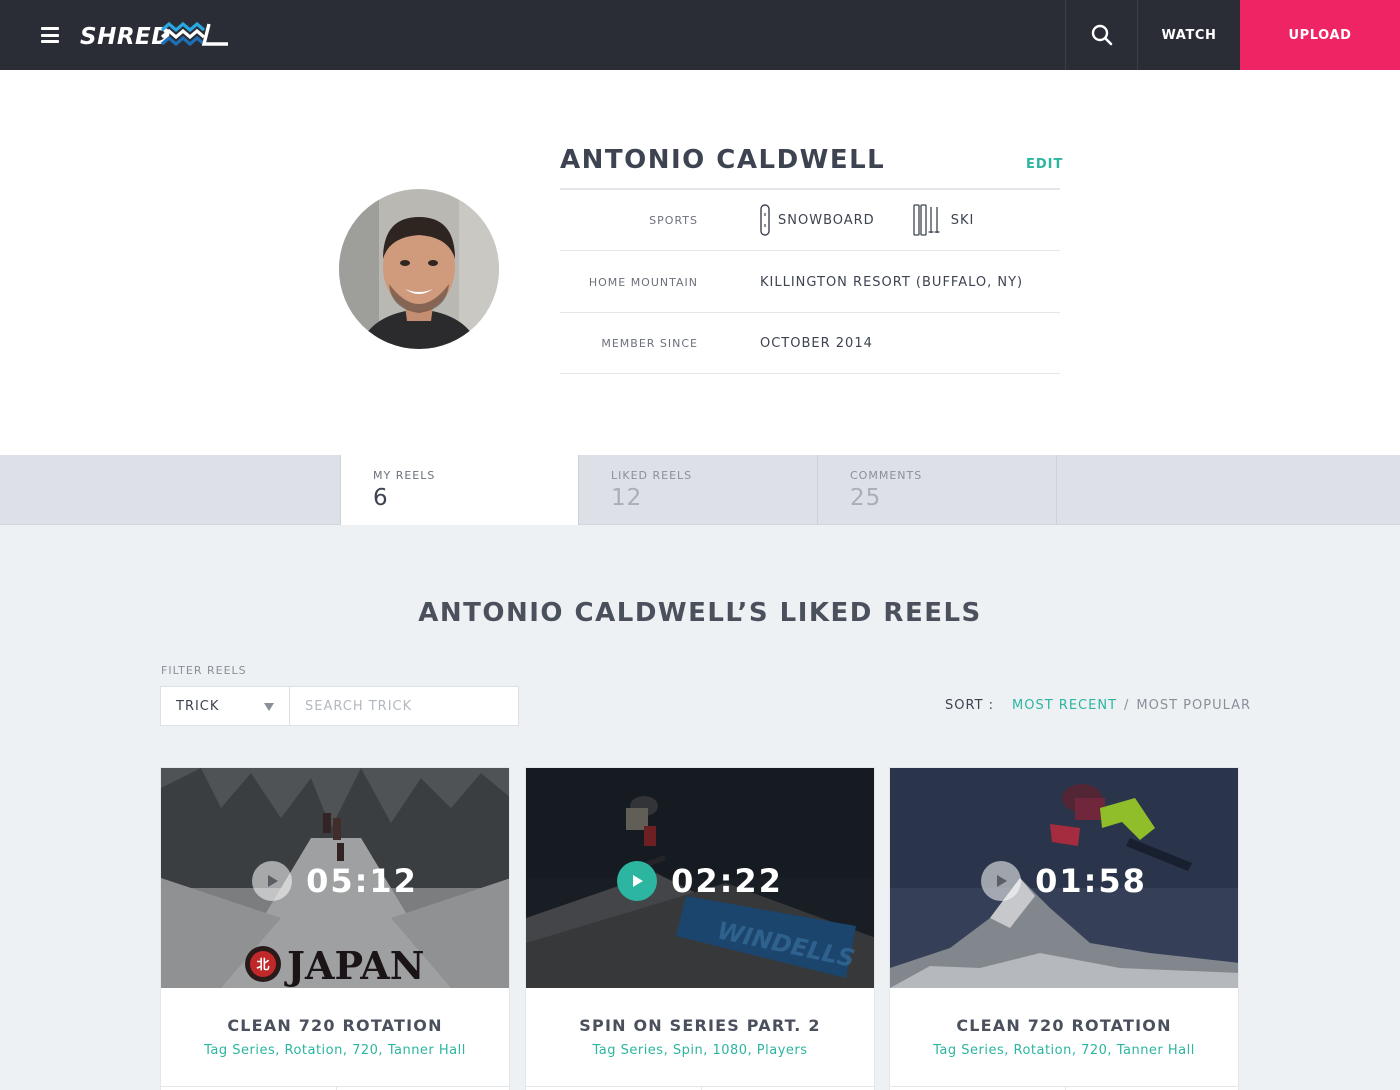 The height and width of the screenshot is (1090, 1400). I want to click on sport-snowboard: SNOWBOARD, so click(817, 220).